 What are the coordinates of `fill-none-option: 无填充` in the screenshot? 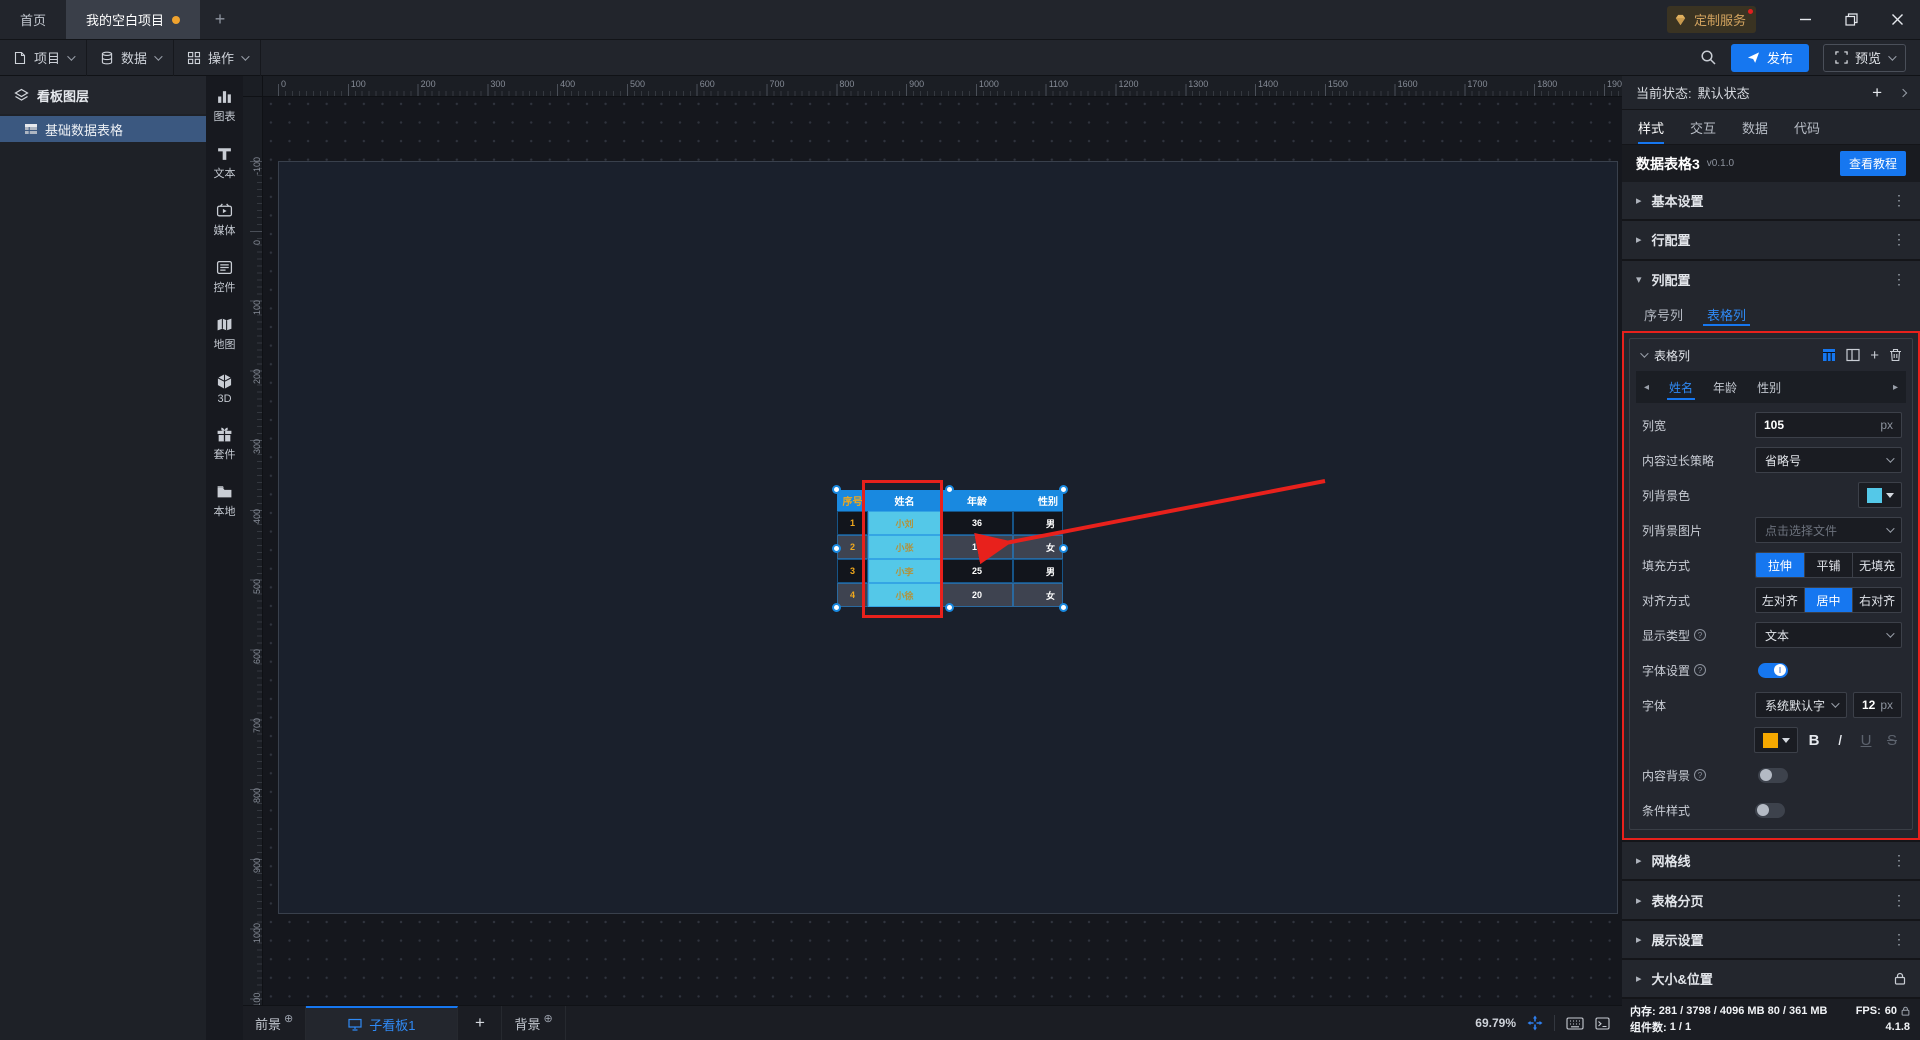 It's located at (1877, 565).